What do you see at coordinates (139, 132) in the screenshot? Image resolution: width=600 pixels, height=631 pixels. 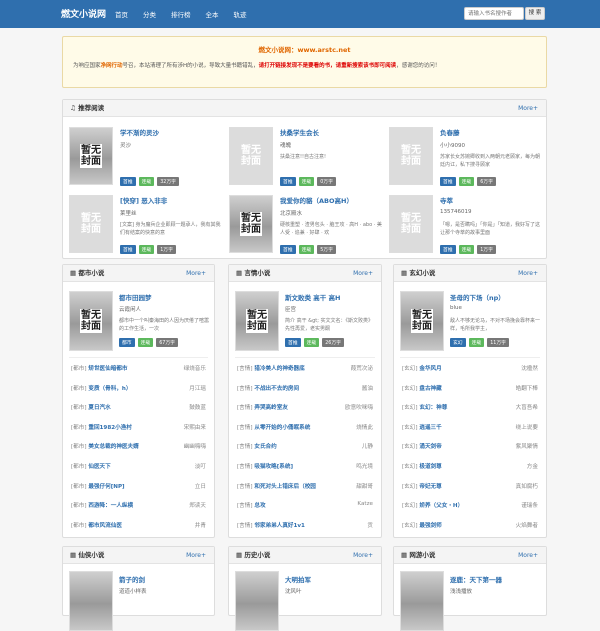 I see `book-title-link: 学不渐的灵沙` at bounding box center [139, 132].